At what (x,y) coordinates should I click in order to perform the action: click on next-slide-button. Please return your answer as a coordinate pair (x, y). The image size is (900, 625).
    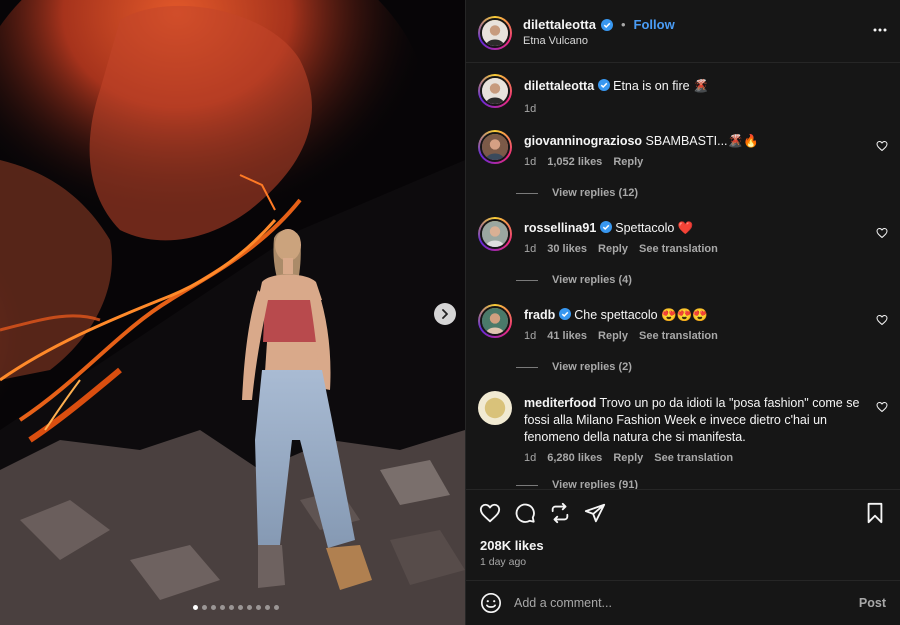
    Looking at the image, I should click on (445, 314).